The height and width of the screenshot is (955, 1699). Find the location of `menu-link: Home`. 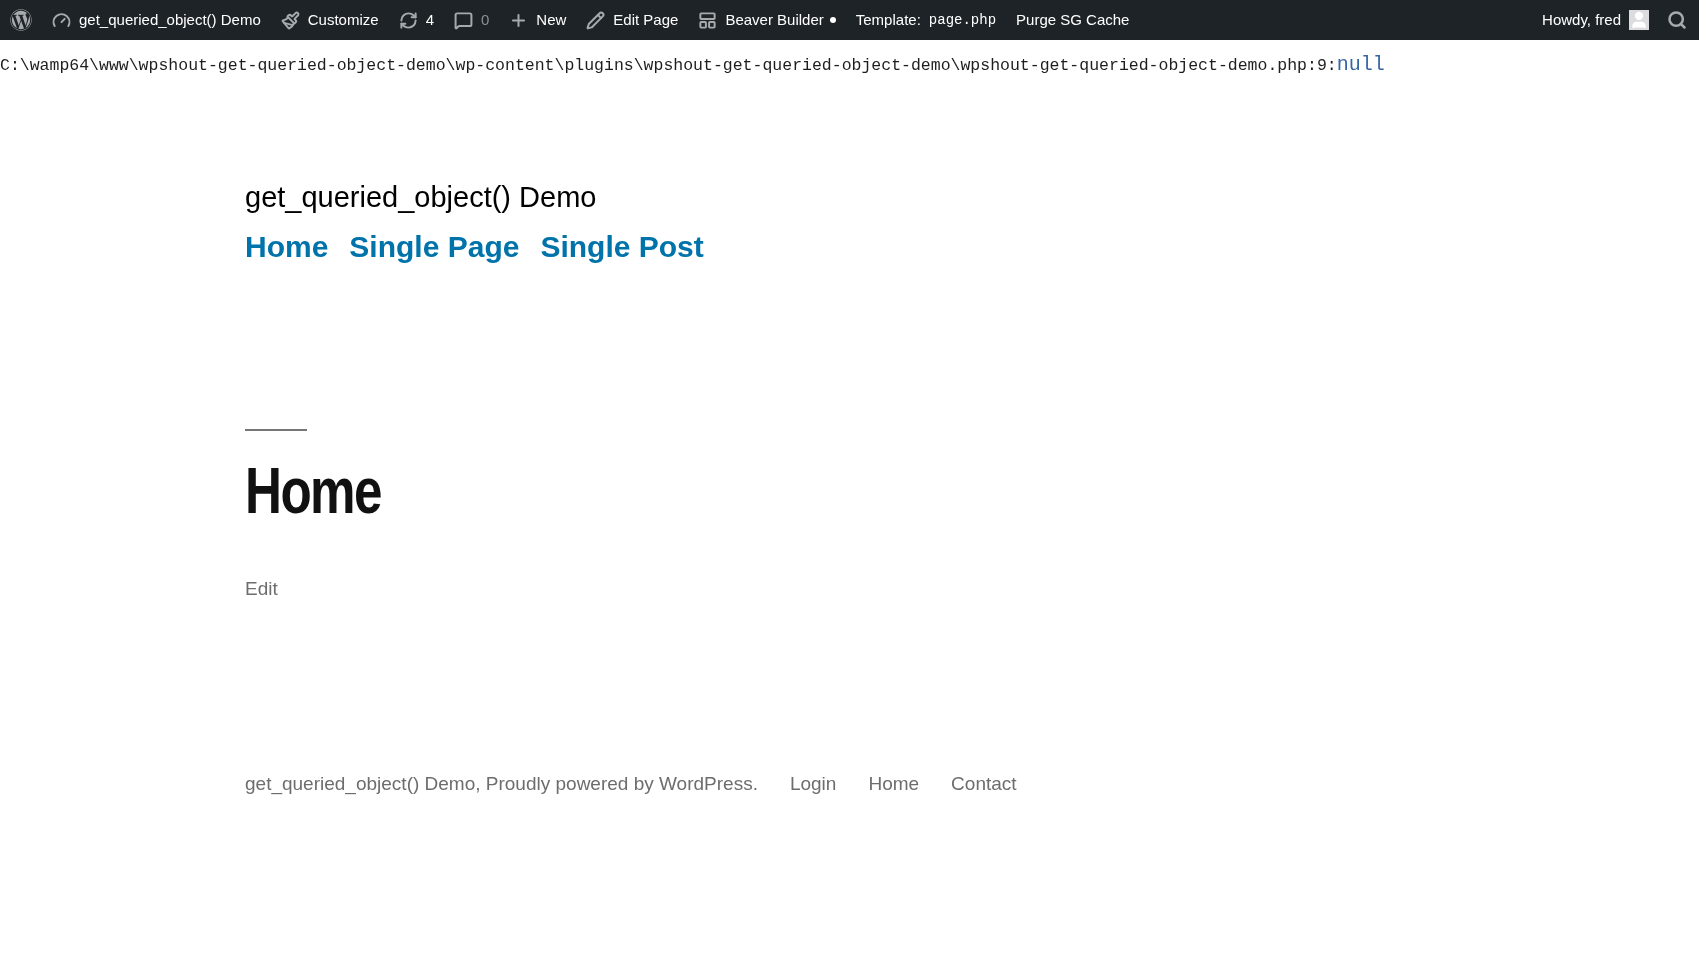

menu-link: Home is located at coordinates (287, 246).